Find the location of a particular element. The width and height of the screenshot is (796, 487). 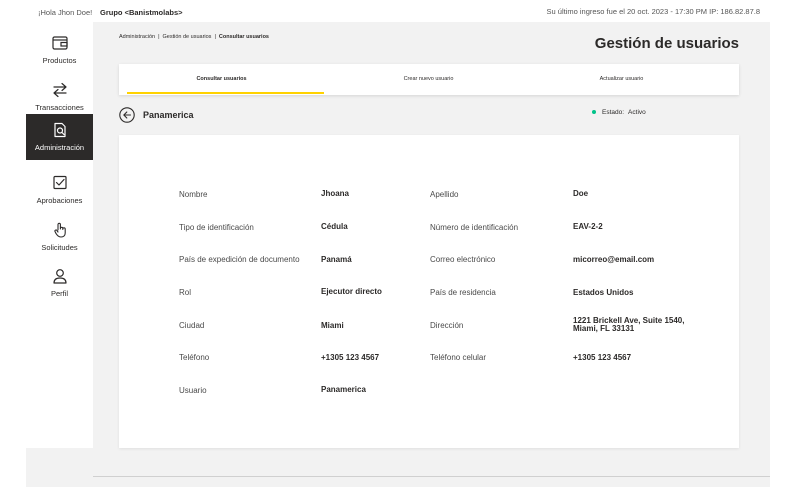

tab-crear-nuevo-usuario: Crear nuevo usuario is located at coordinates (428, 79).